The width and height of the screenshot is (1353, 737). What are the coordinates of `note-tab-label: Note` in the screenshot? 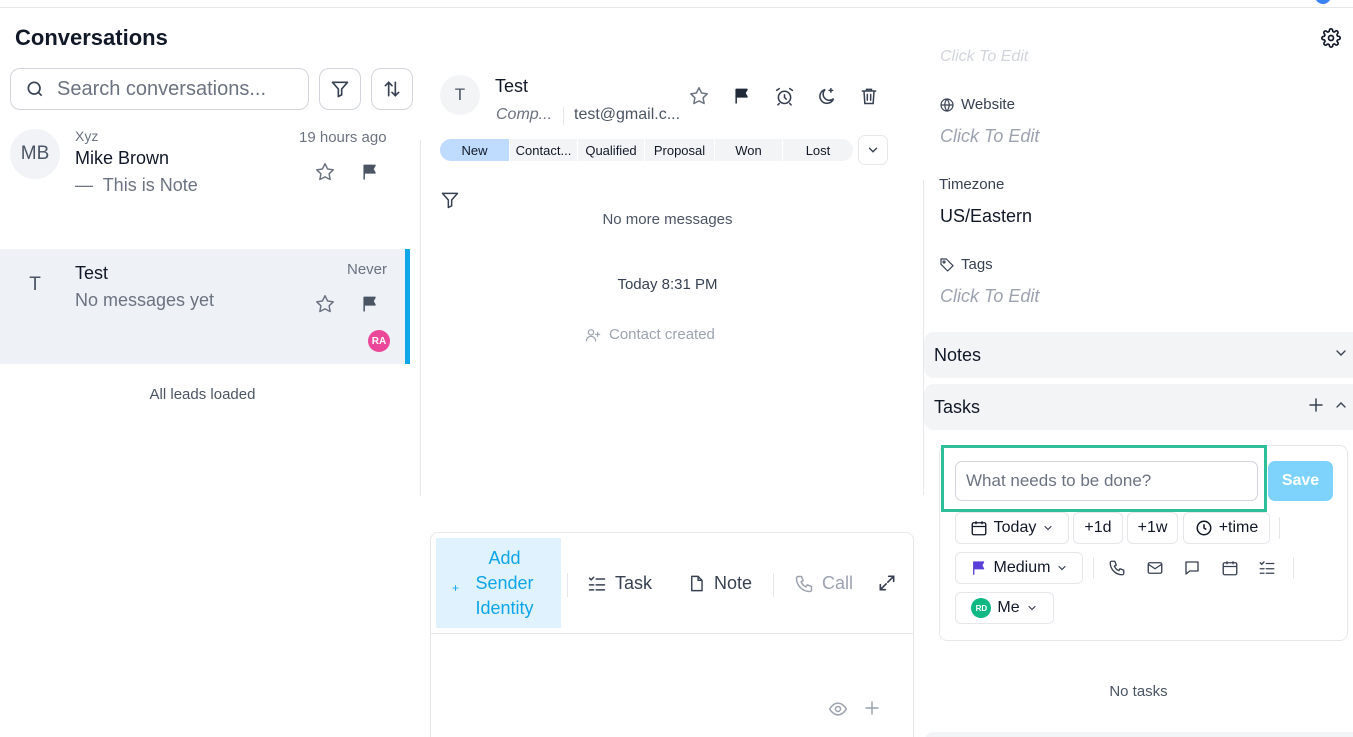 It's located at (733, 583).